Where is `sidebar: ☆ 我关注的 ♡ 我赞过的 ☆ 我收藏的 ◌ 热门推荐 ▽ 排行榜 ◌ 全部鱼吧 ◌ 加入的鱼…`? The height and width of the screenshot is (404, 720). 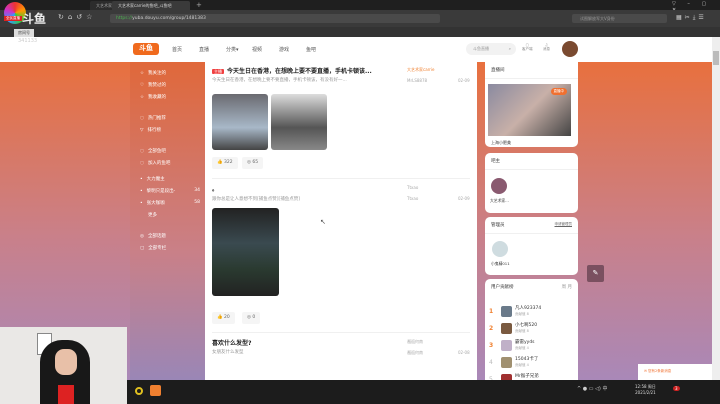
sidebar: ☆ 我关注的 ♡ 我赞过的 ☆ 我收藏的 ◌ 热门推荐 ▽ 排行榜 ◌ 全部鱼吧 ◌ 加入的鱼… is located at coordinates (167, 221).